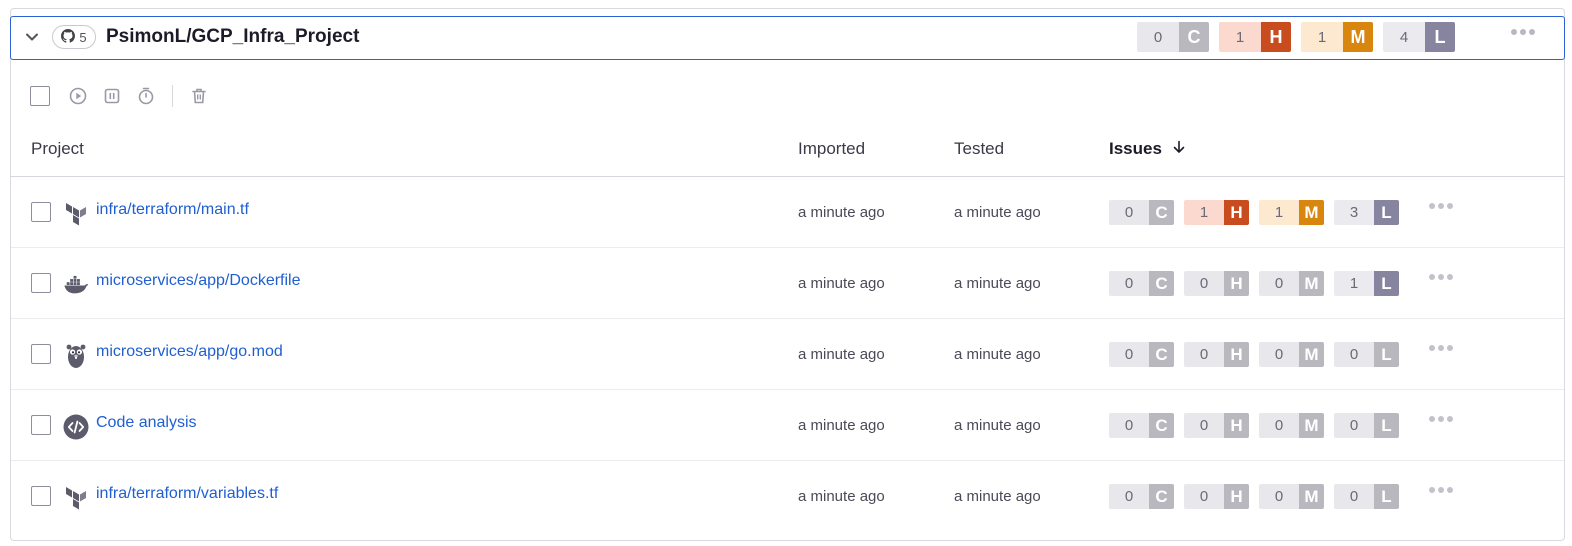  I want to click on row-severity-summary: 0C 0H 0M 0L, so click(1254, 354).